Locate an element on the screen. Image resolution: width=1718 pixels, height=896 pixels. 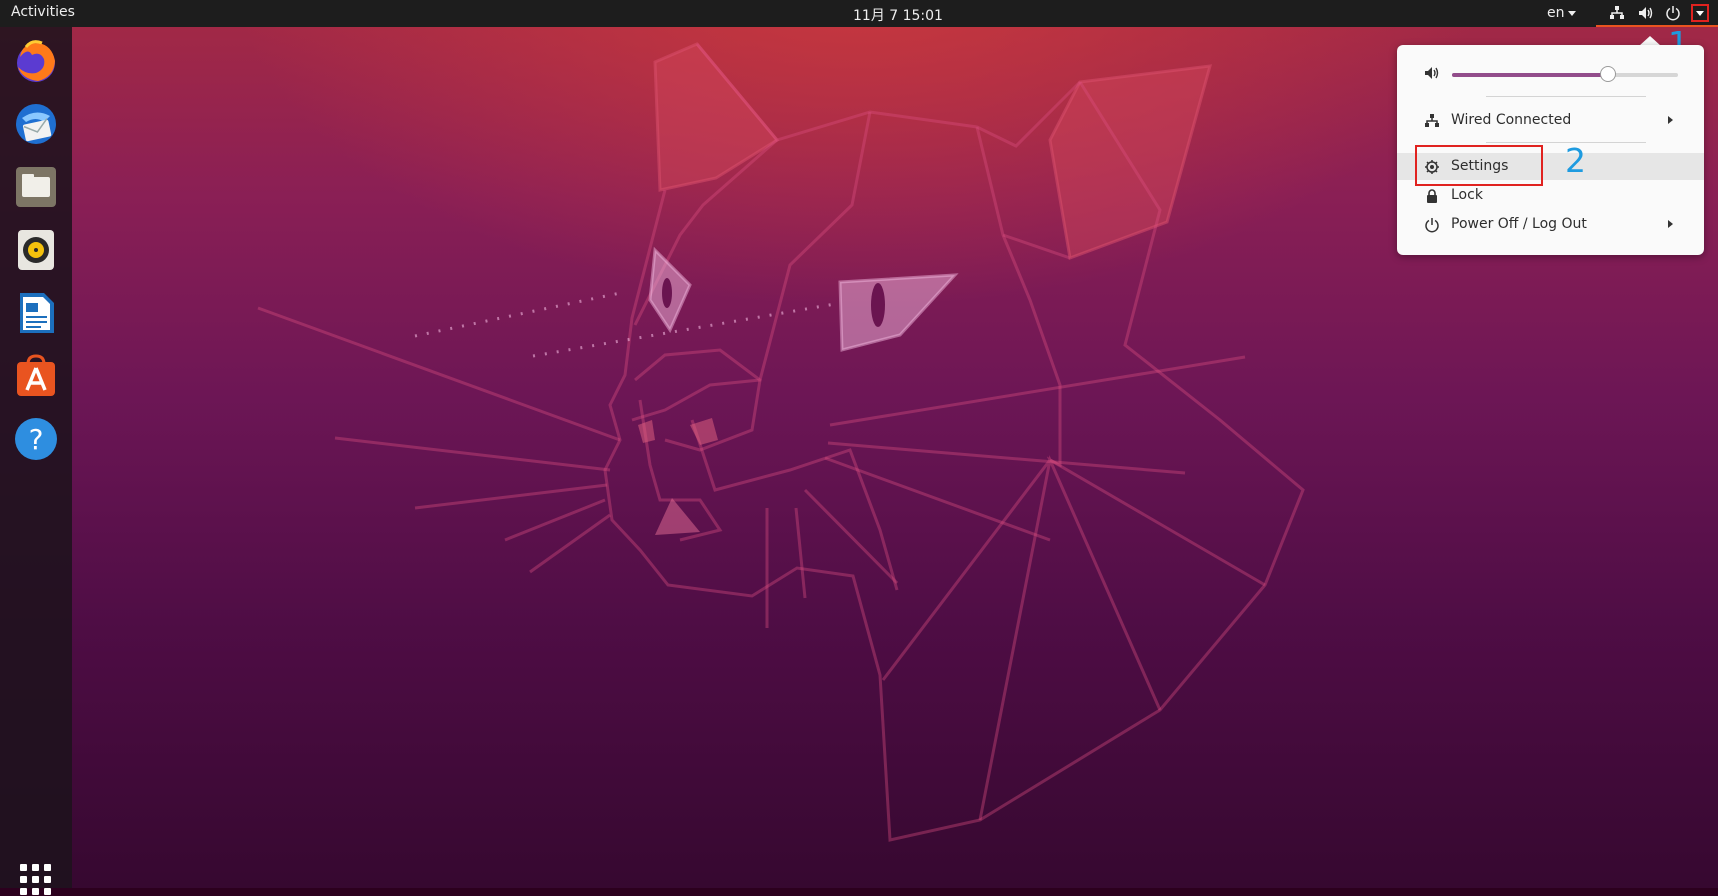
ubuntu-software-icon is located at coordinates (36, 376).